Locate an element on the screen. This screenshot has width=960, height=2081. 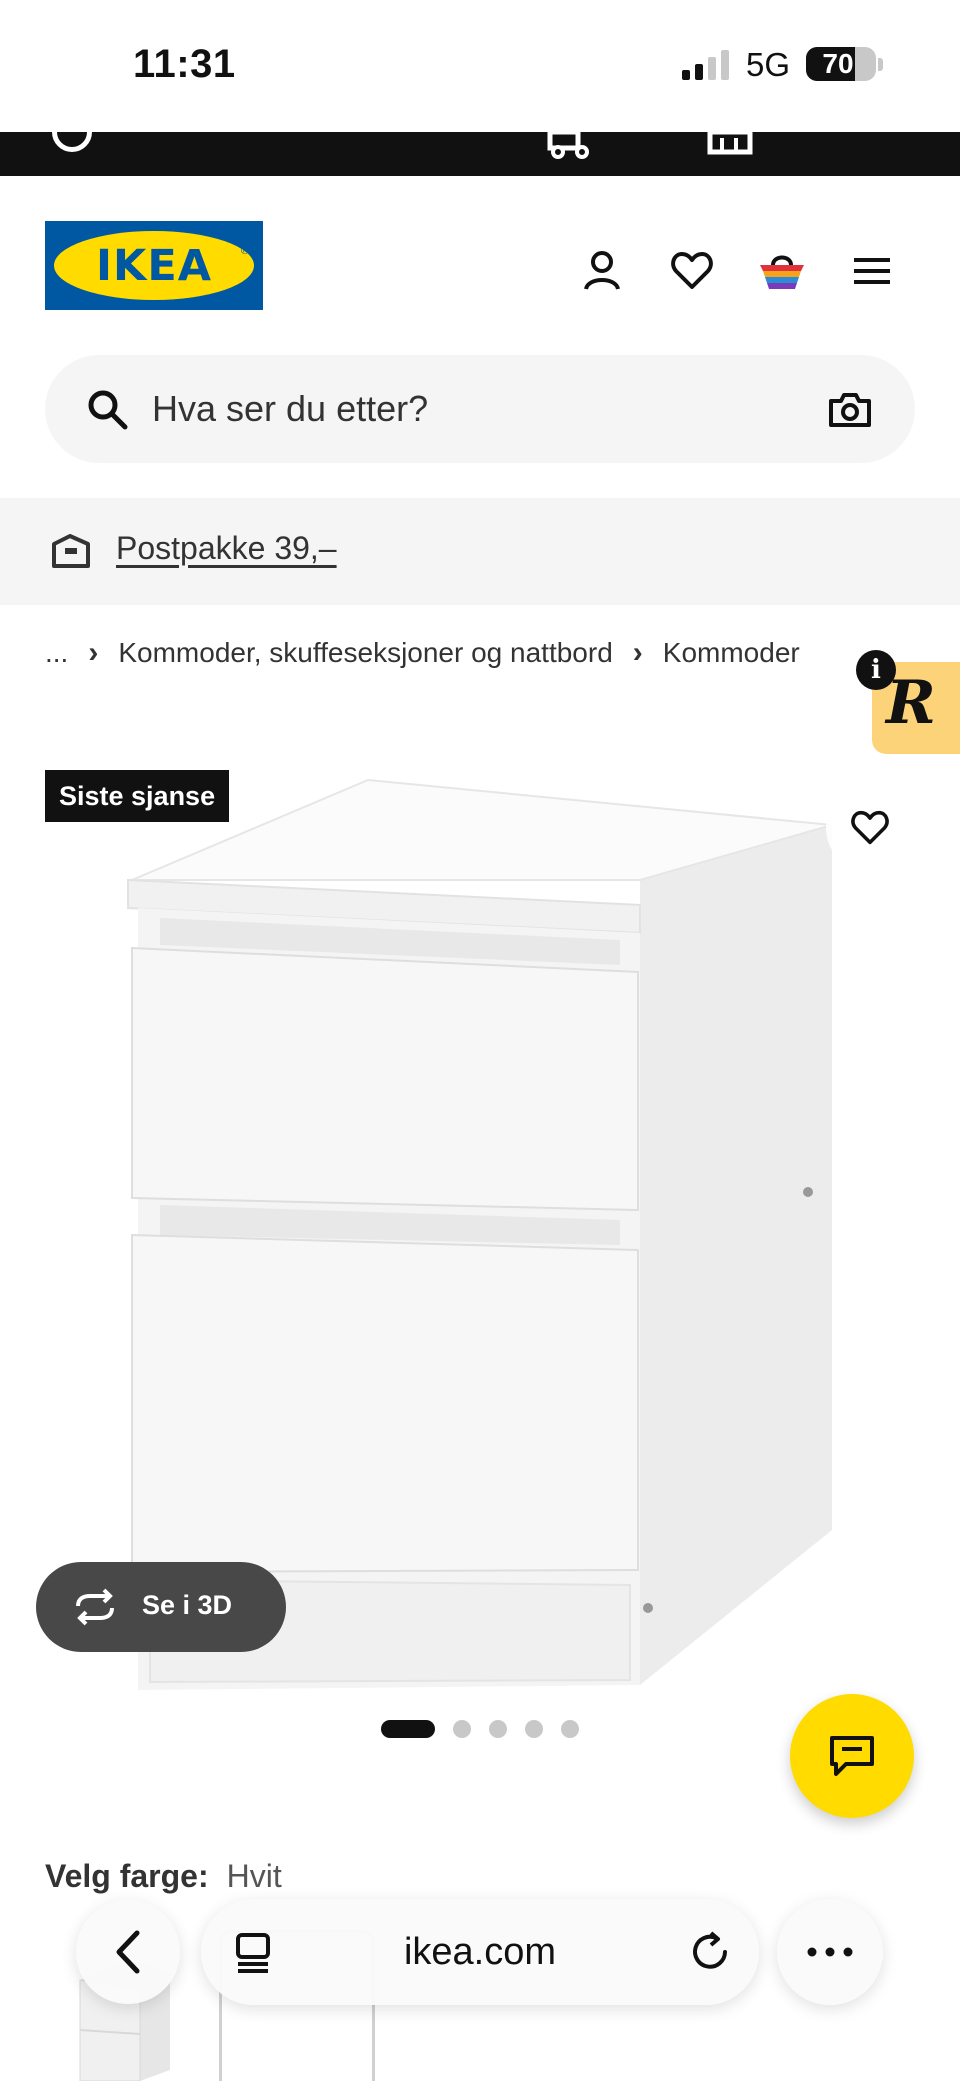
account-icon is located at coordinates (602, 271).